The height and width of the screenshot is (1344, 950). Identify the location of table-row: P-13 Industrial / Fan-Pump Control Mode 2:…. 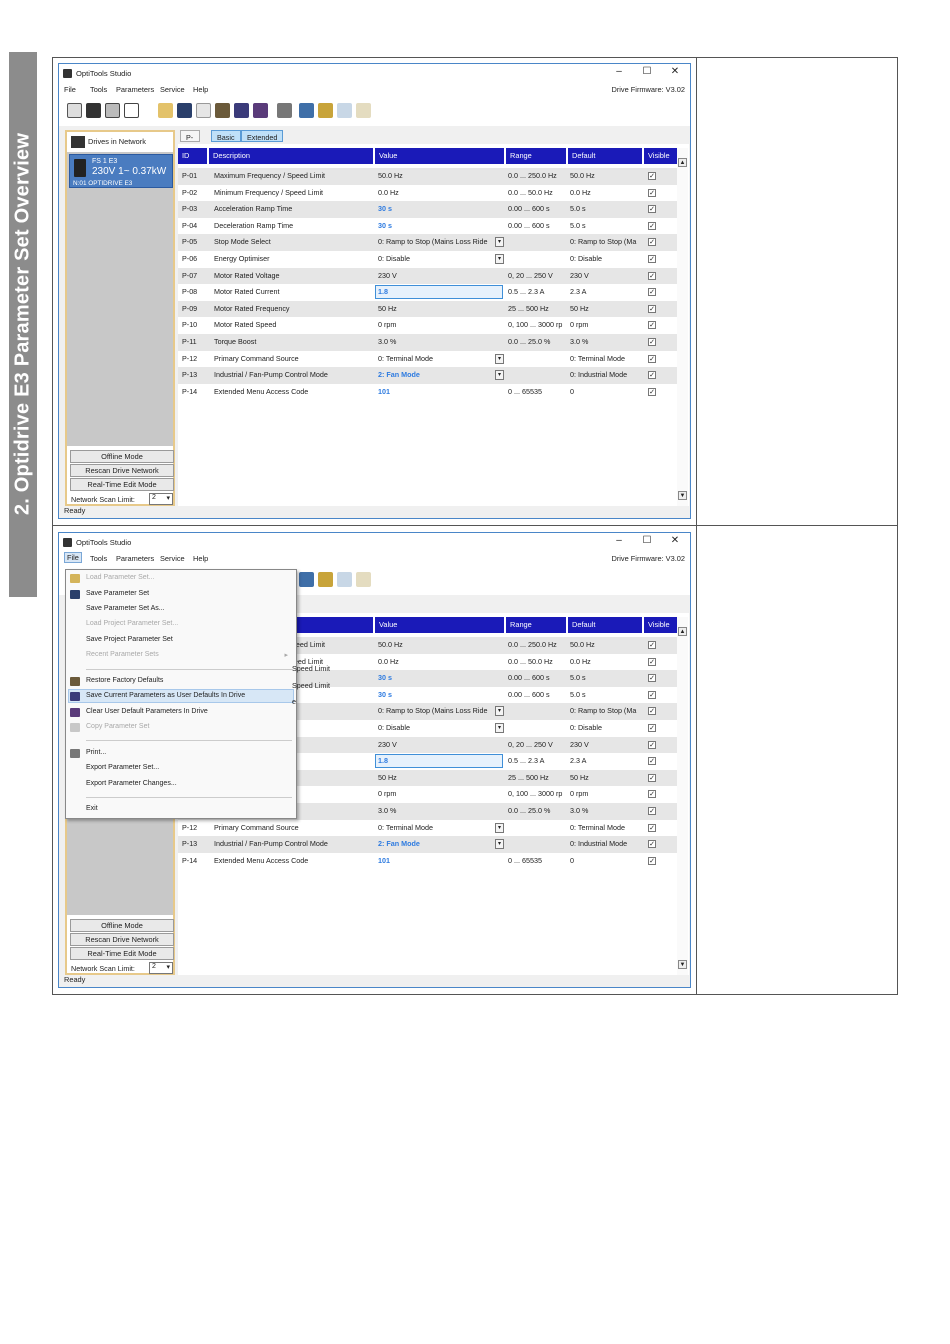
(430, 375).